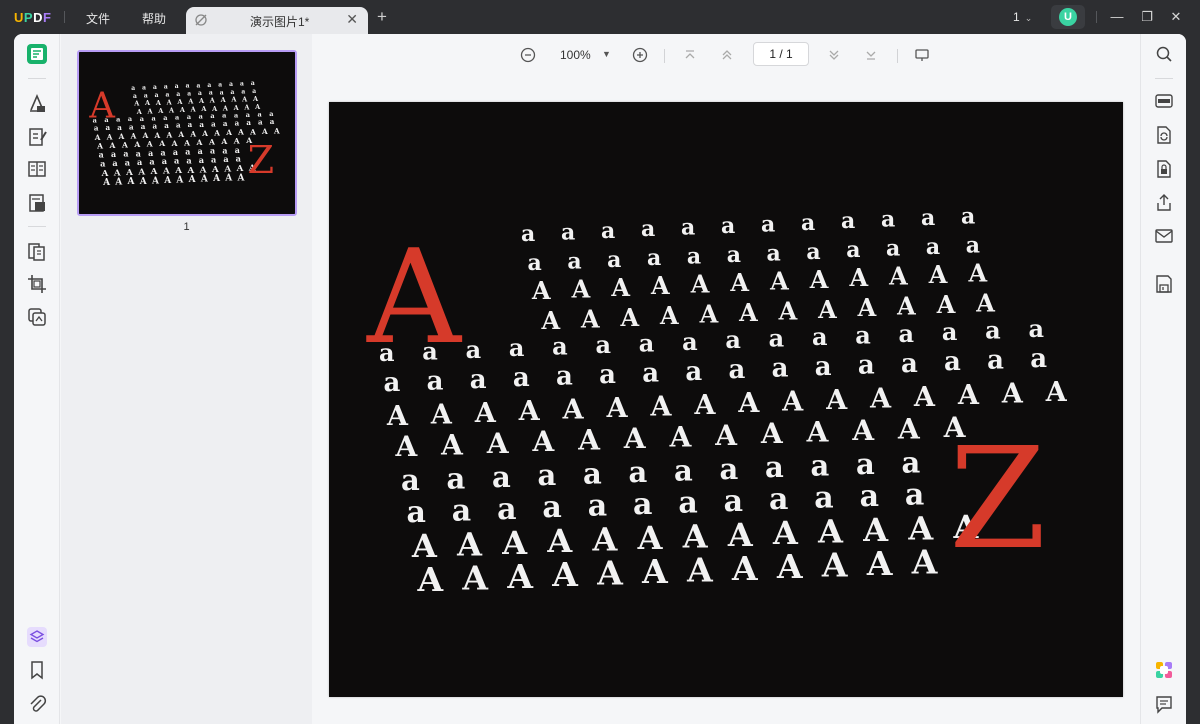  What do you see at coordinates (690, 56) in the screenshot?
I see `first-page-icon` at bounding box center [690, 56].